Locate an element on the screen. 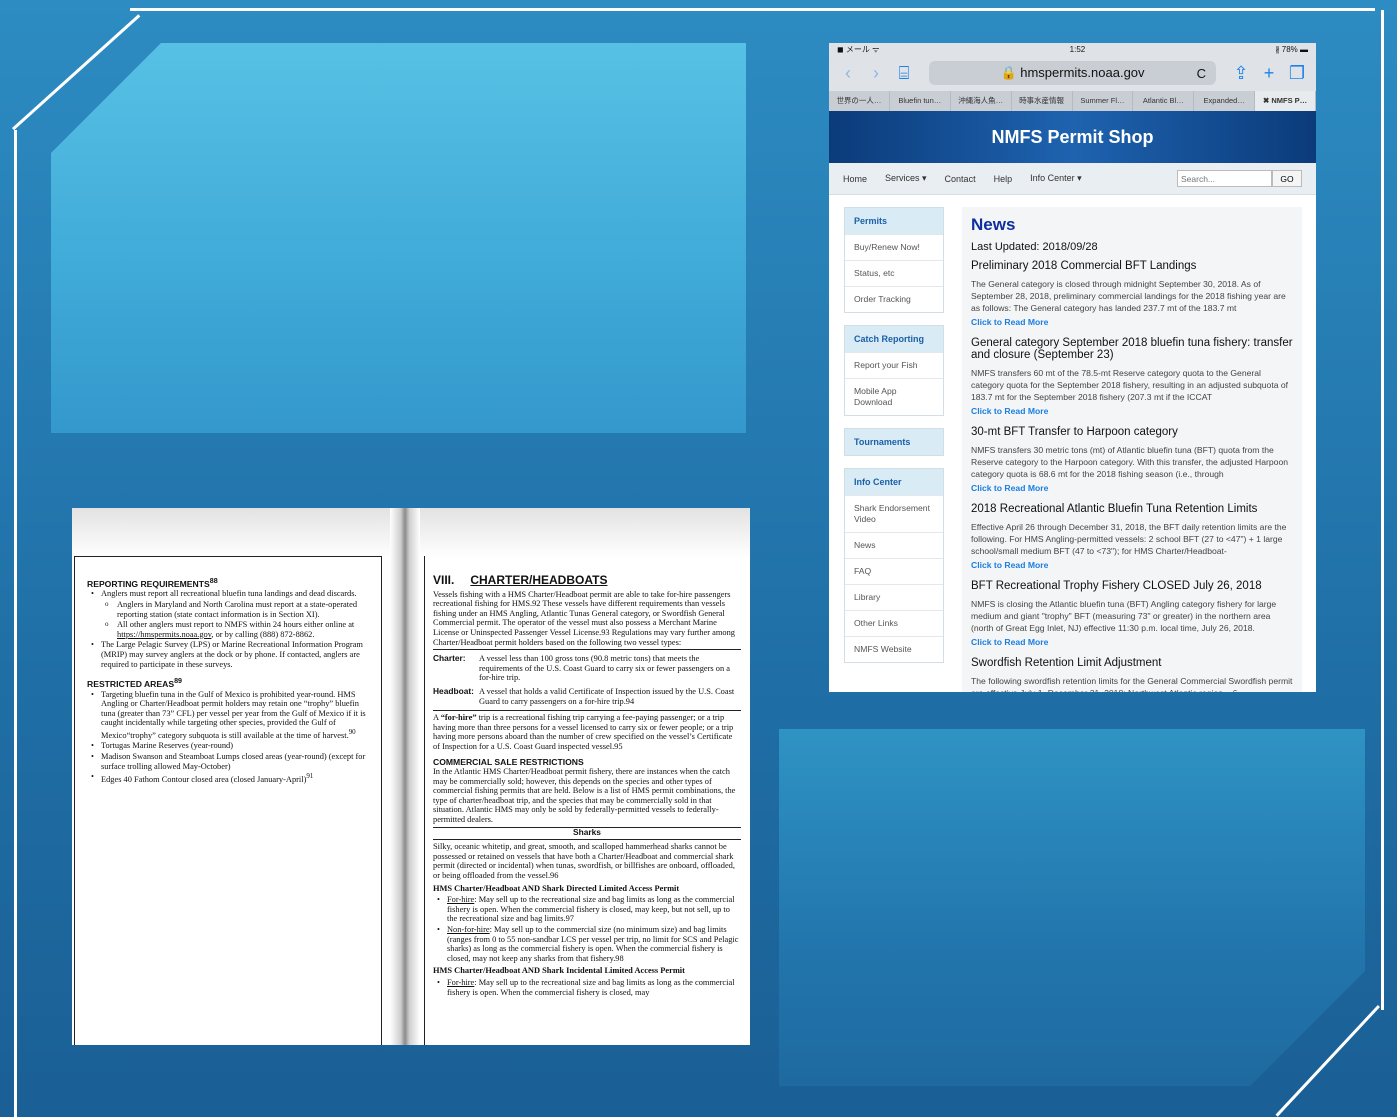 The width and height of the screenshot is (1397, 1117). search-go-button: GO is located at coordinates (1287, 178).